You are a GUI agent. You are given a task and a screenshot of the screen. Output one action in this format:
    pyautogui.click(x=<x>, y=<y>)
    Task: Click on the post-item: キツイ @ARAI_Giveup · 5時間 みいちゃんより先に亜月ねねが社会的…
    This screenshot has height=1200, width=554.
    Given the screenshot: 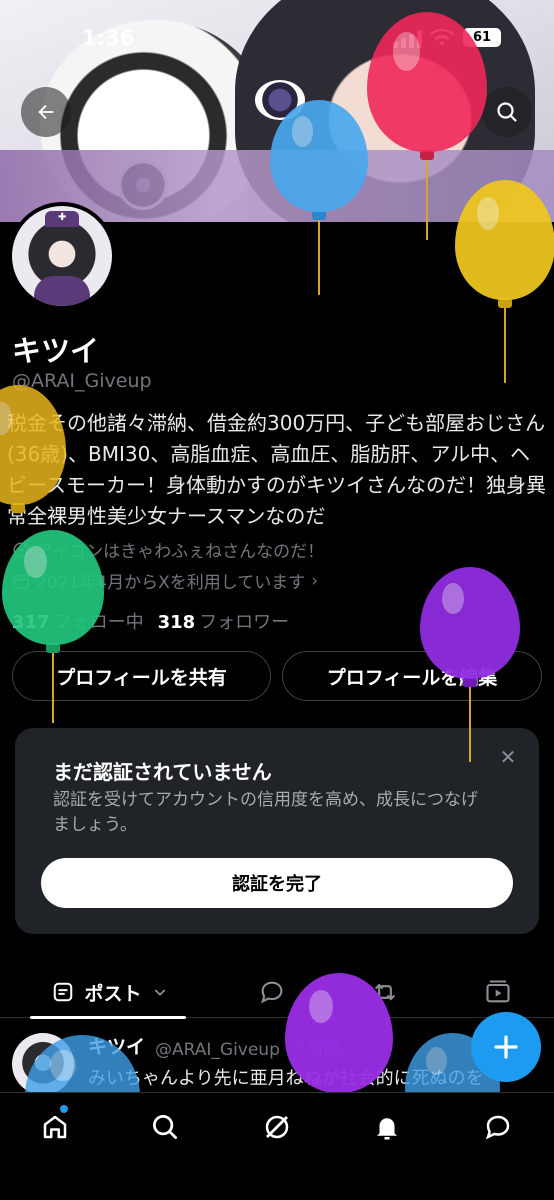 What is the action you would take?
    pyautogui.click(x=277, y=1057)
    